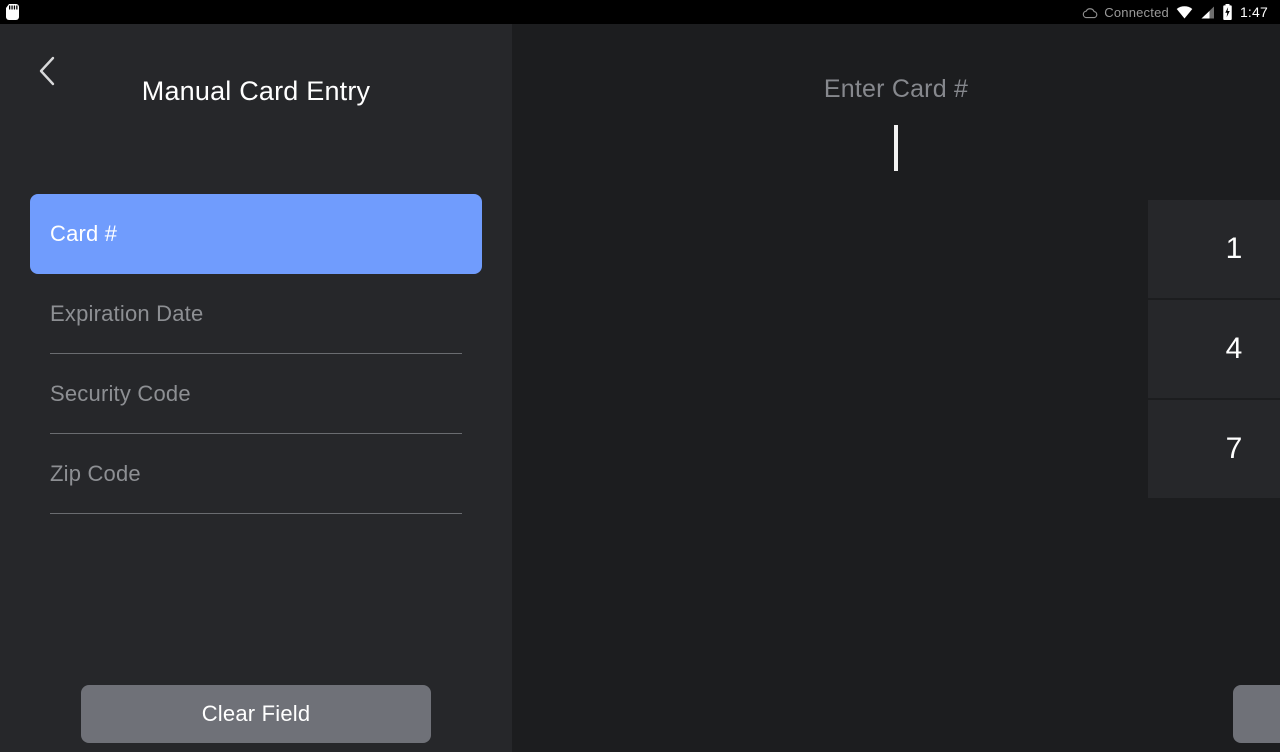 The image size is (1280, 752). I want to click on keypad-row: 7 8 9, so click(1214, 450).